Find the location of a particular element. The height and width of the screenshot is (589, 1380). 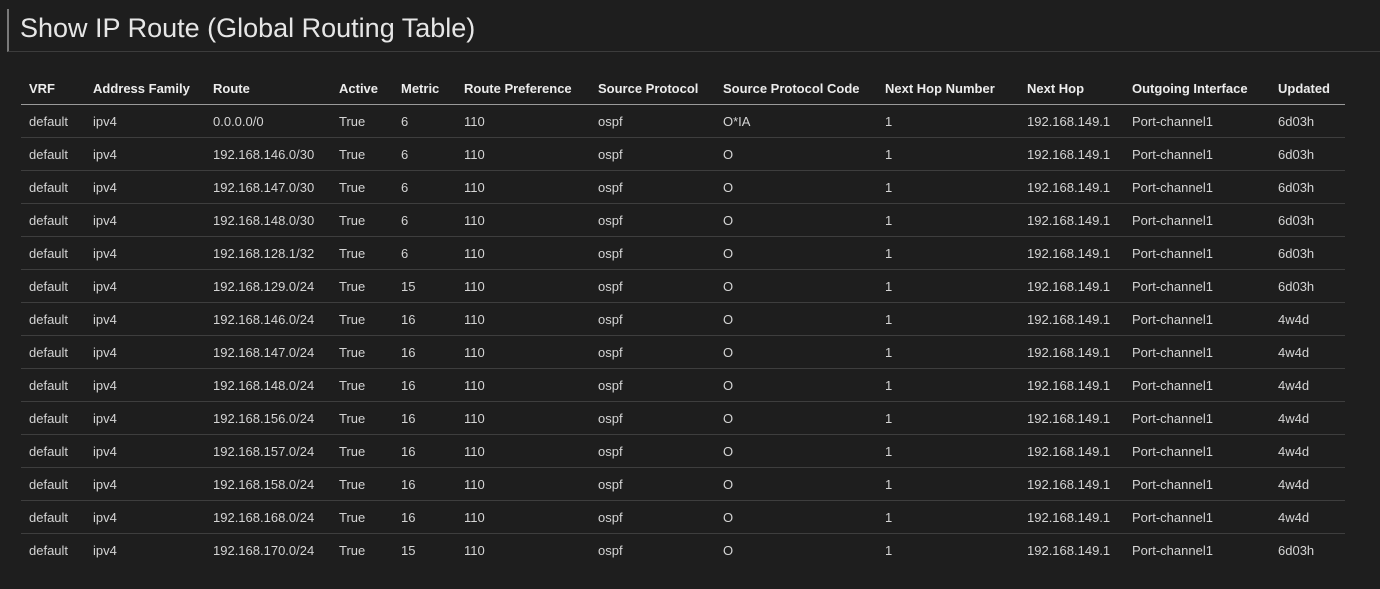

column-header-address-family: Address Family is located at coordinates (145, 88).